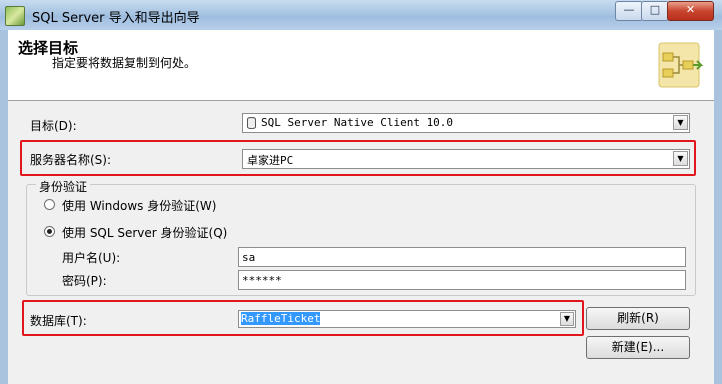 Image resolution: width=722 pixels, height=384 pixels. What do you see at coordinates (249, 257) in the screenshot?
I see `username-value: sa` at bounding box center [249, 257].